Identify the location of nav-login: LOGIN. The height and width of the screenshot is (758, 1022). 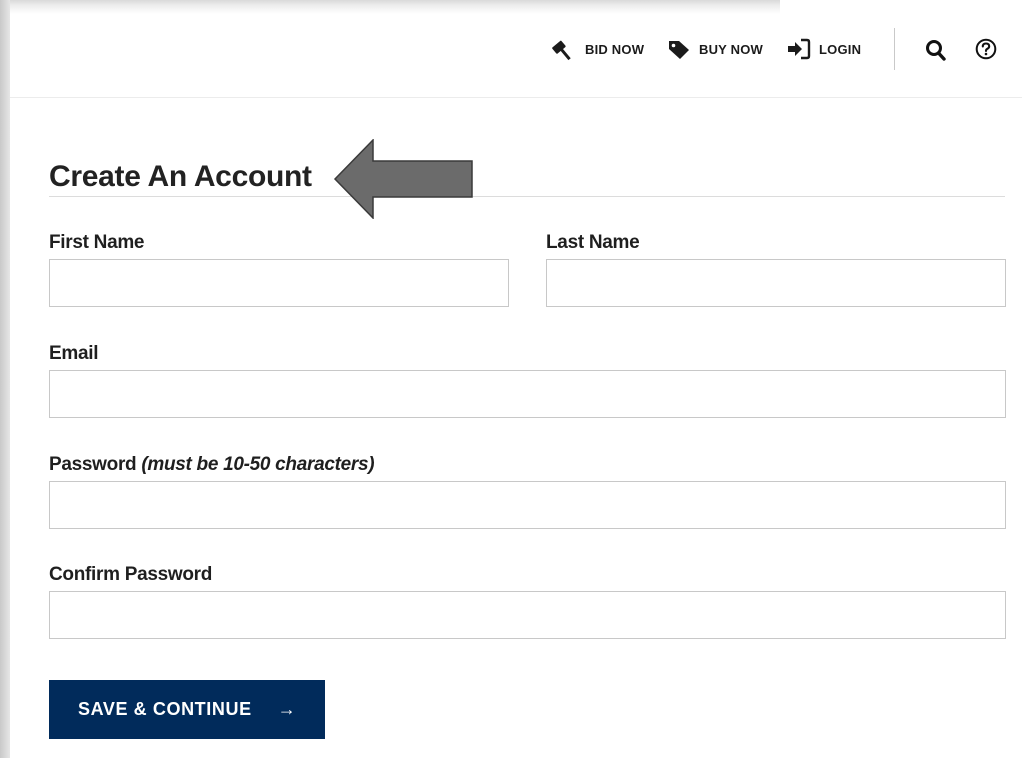
(824, 49).